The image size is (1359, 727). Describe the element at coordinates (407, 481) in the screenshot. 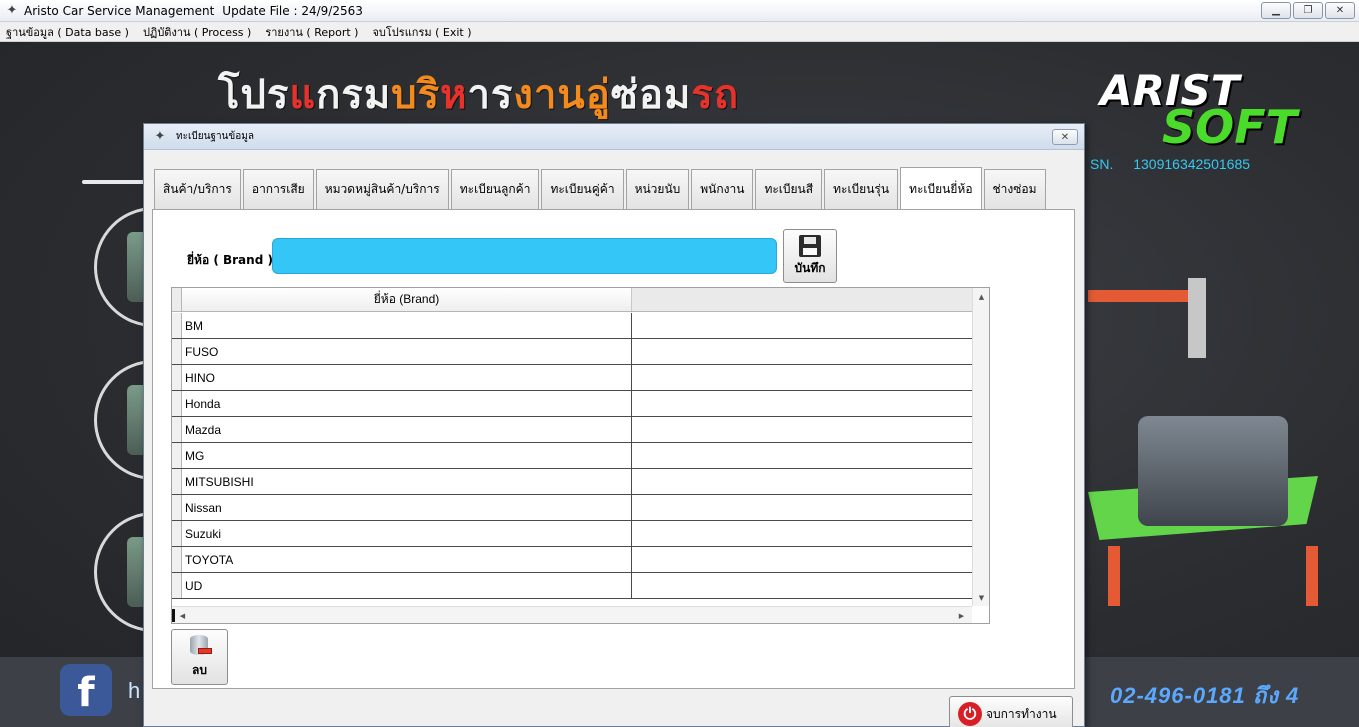

I see `brand-cell: MITSUBISHI` at that location.